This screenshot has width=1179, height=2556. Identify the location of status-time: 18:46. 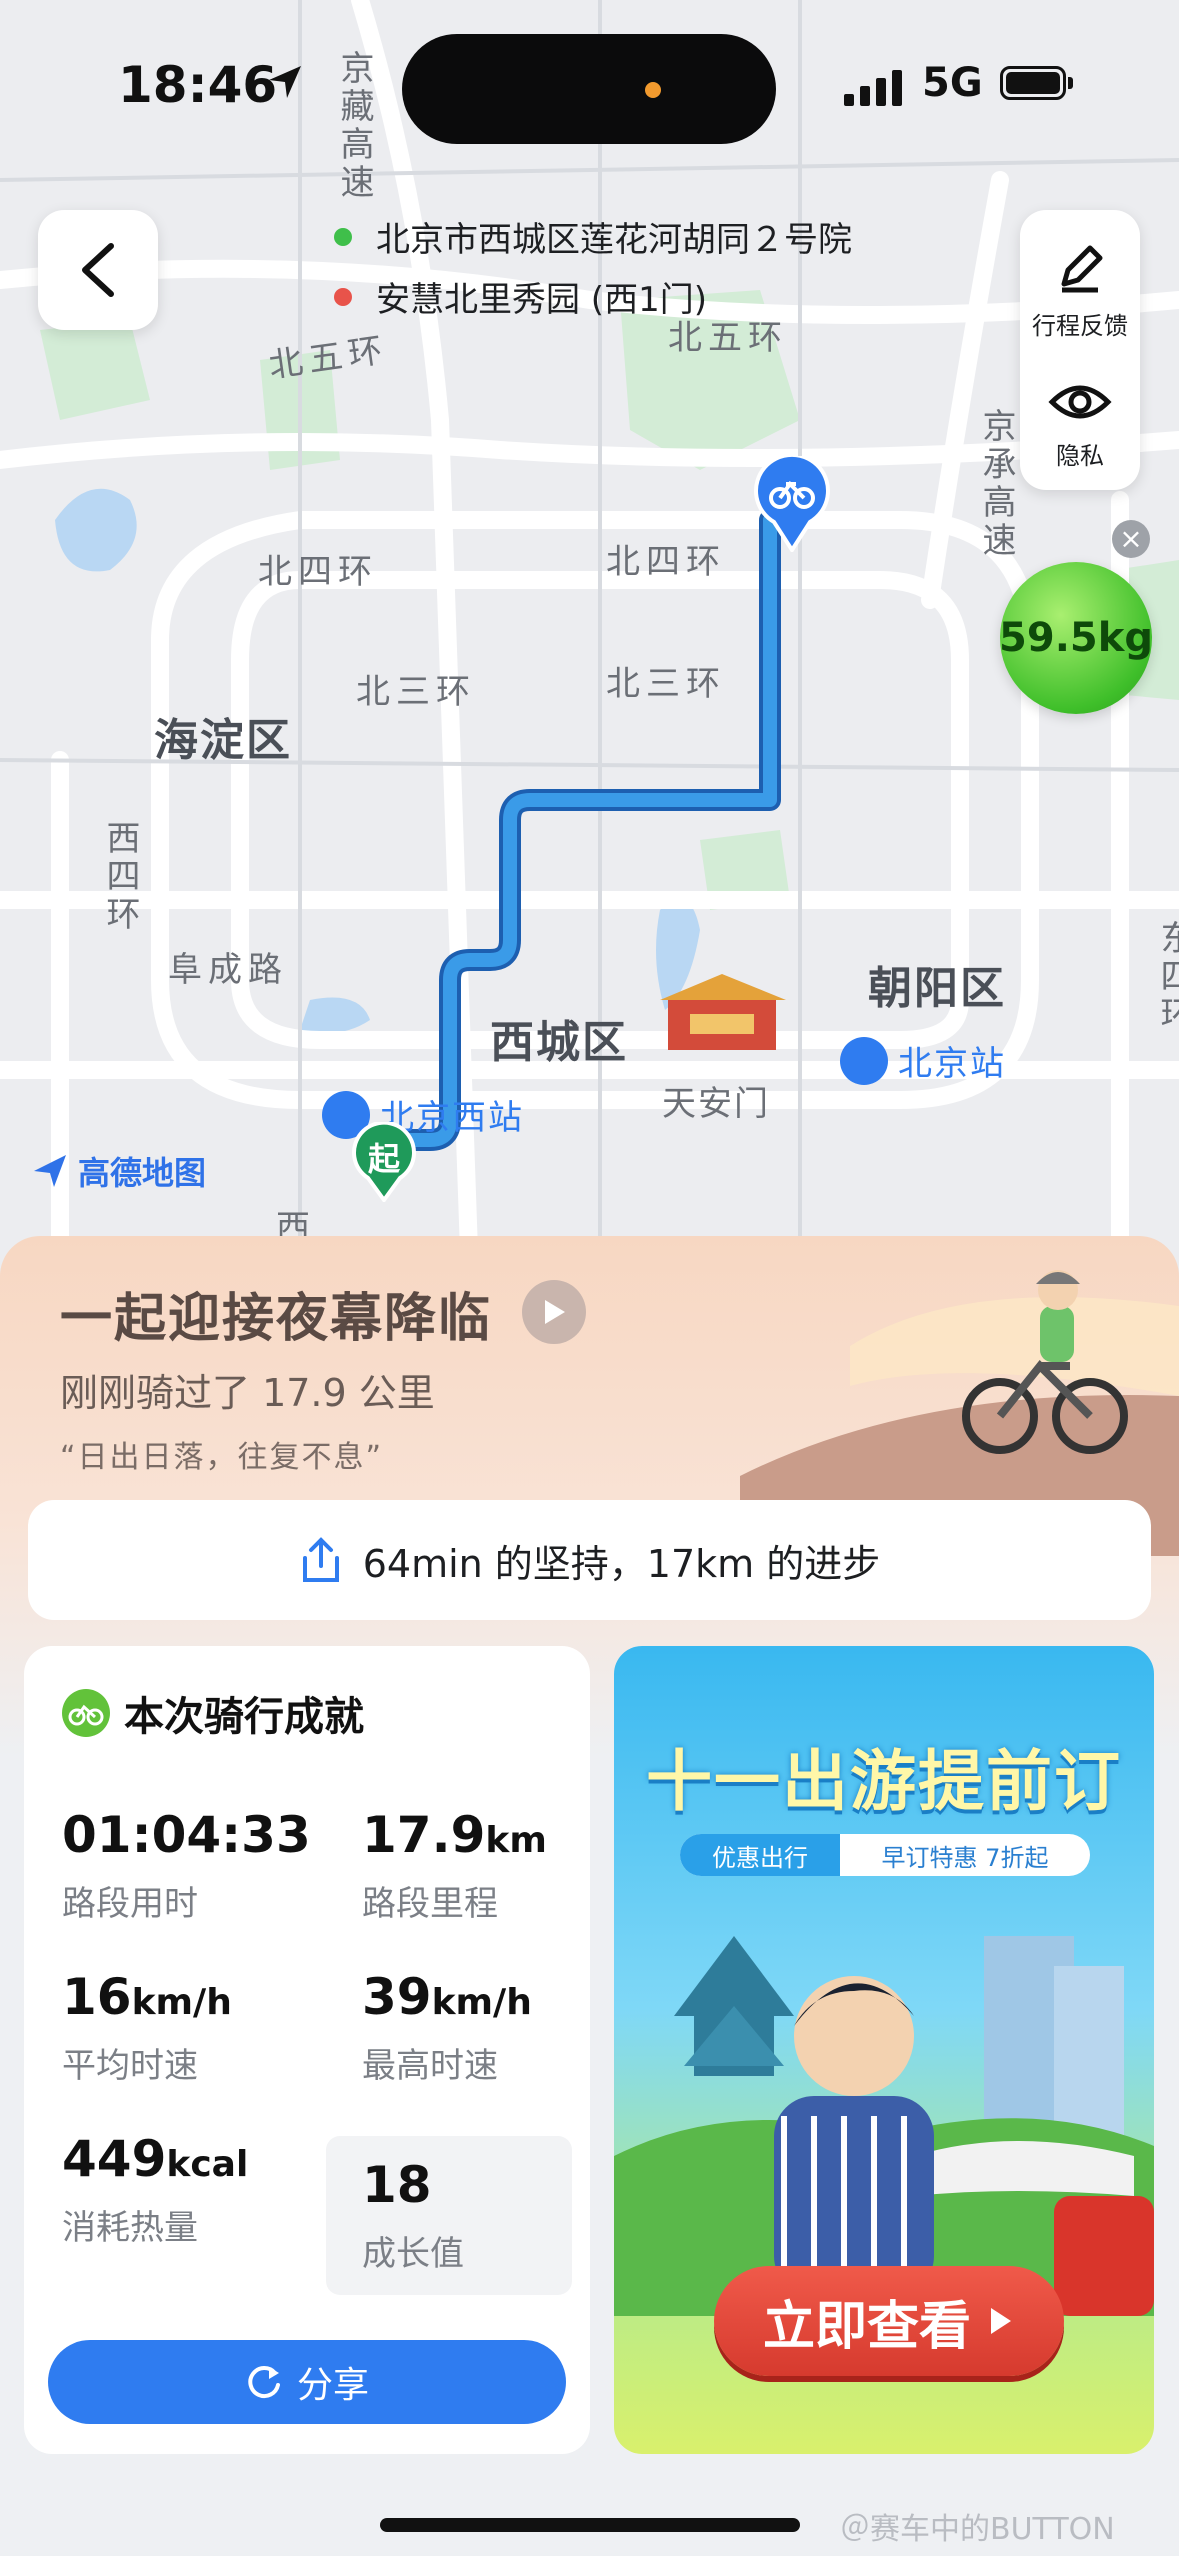
(198, 85).